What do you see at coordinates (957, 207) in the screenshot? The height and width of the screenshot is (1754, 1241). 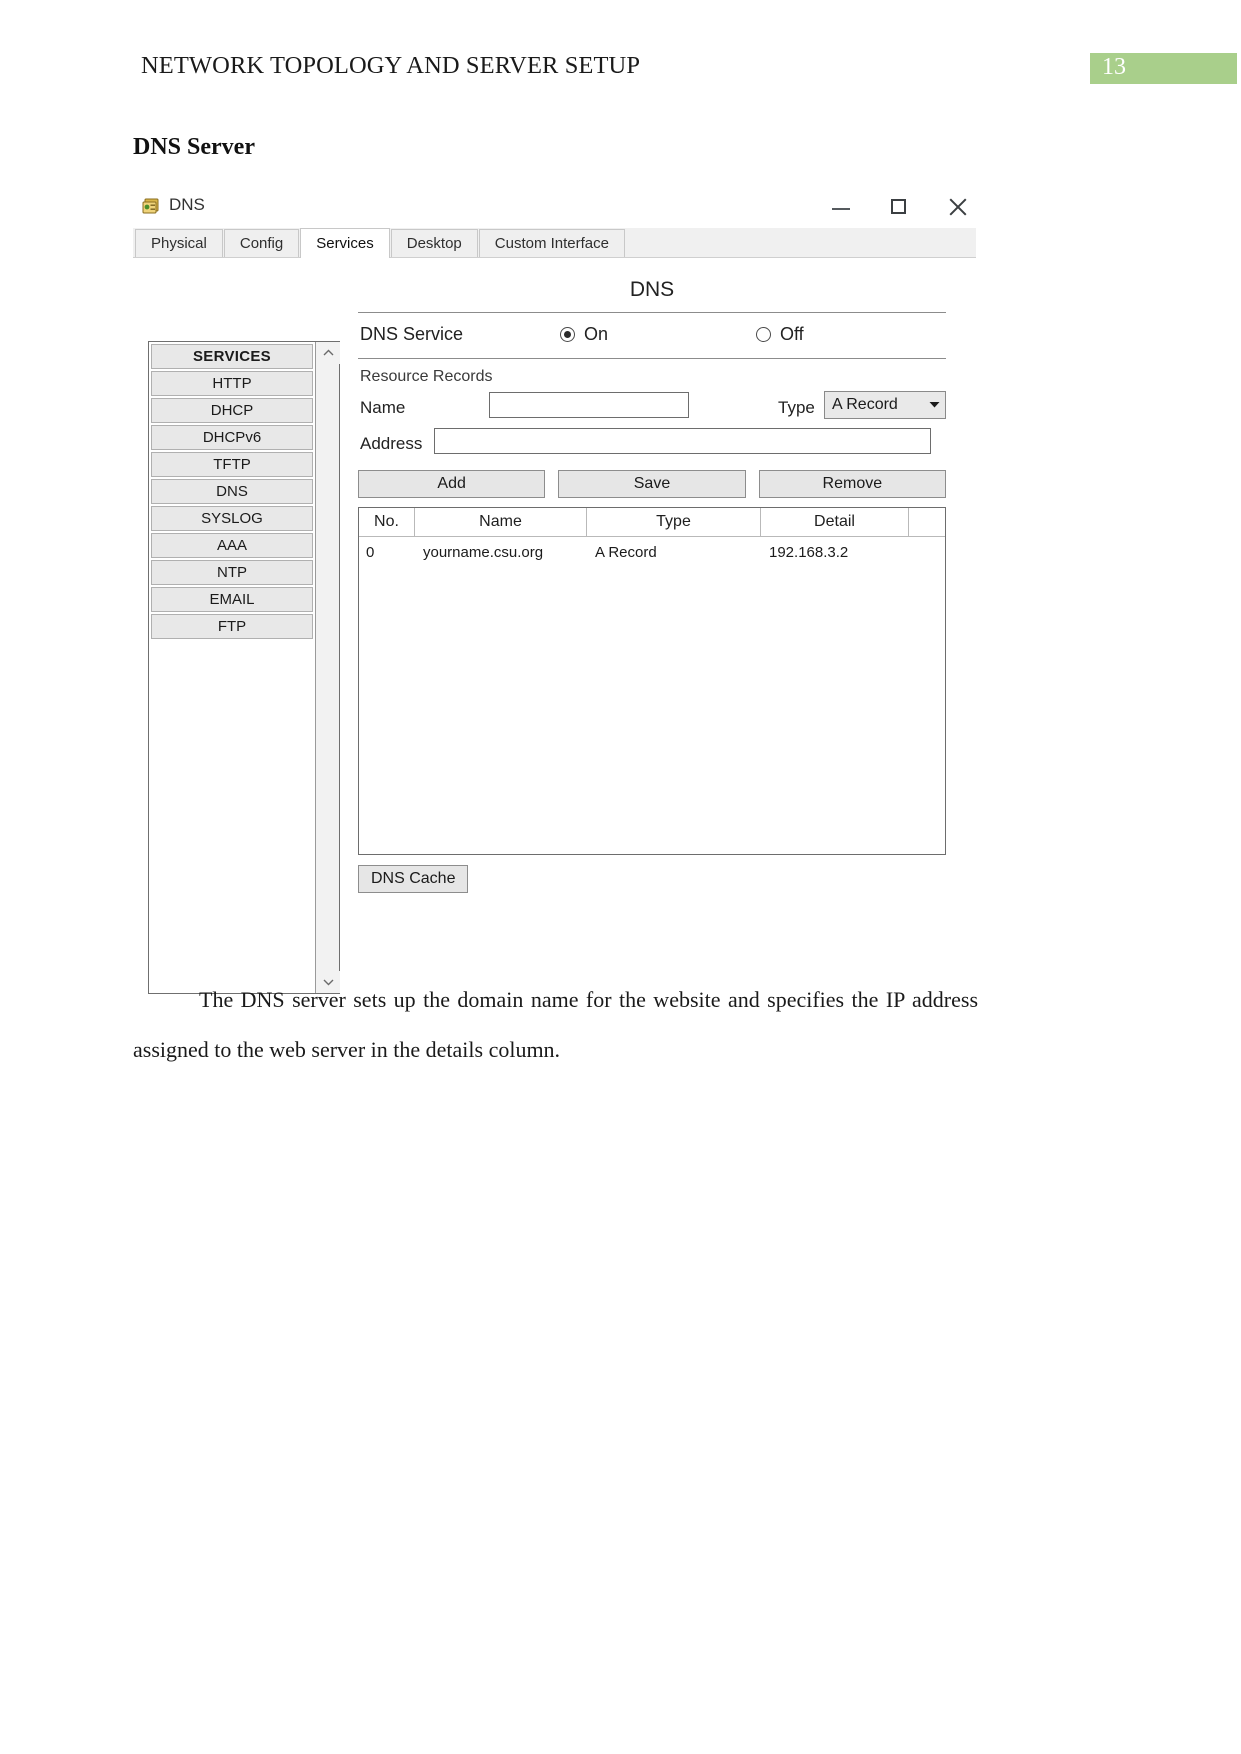 I see `close-icon` at bounding box center [957, 207].